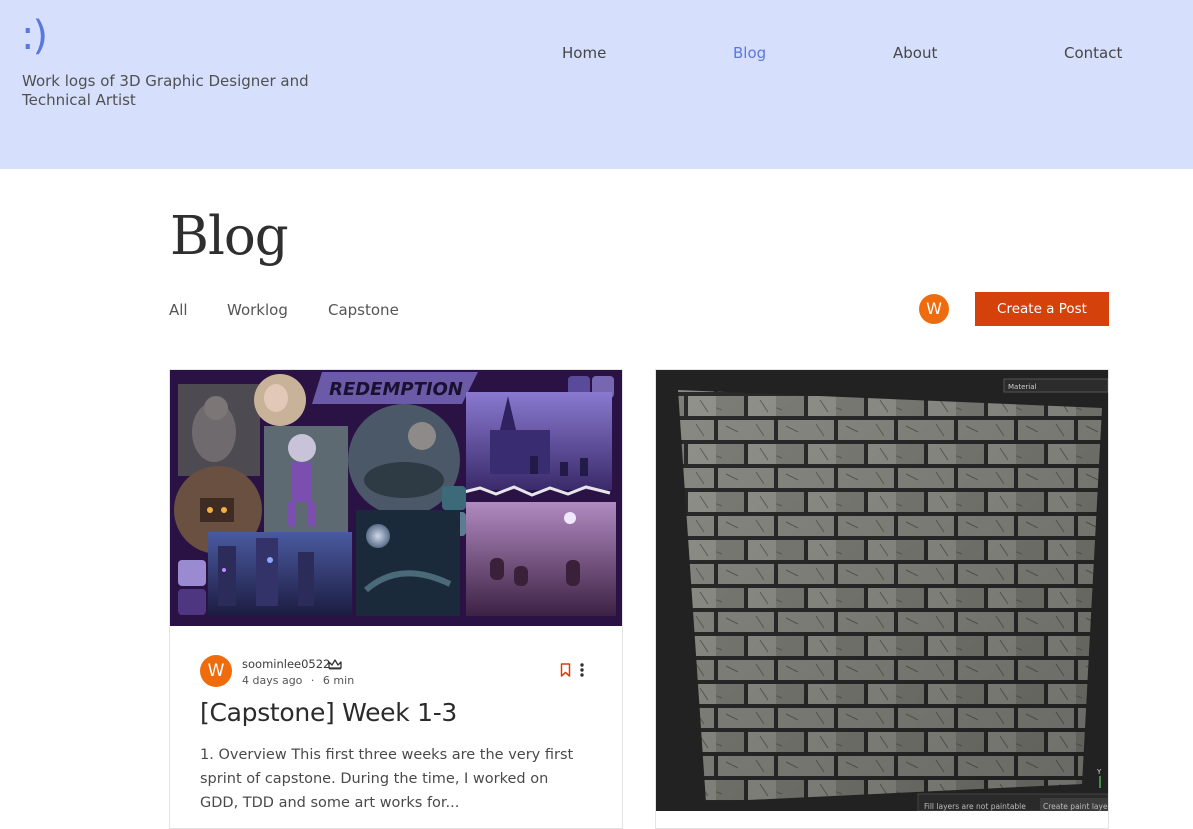 The width and height of the screenshot is (1193, 829). I want to click on cover-title: REDEMPTION, so click(396, 389).